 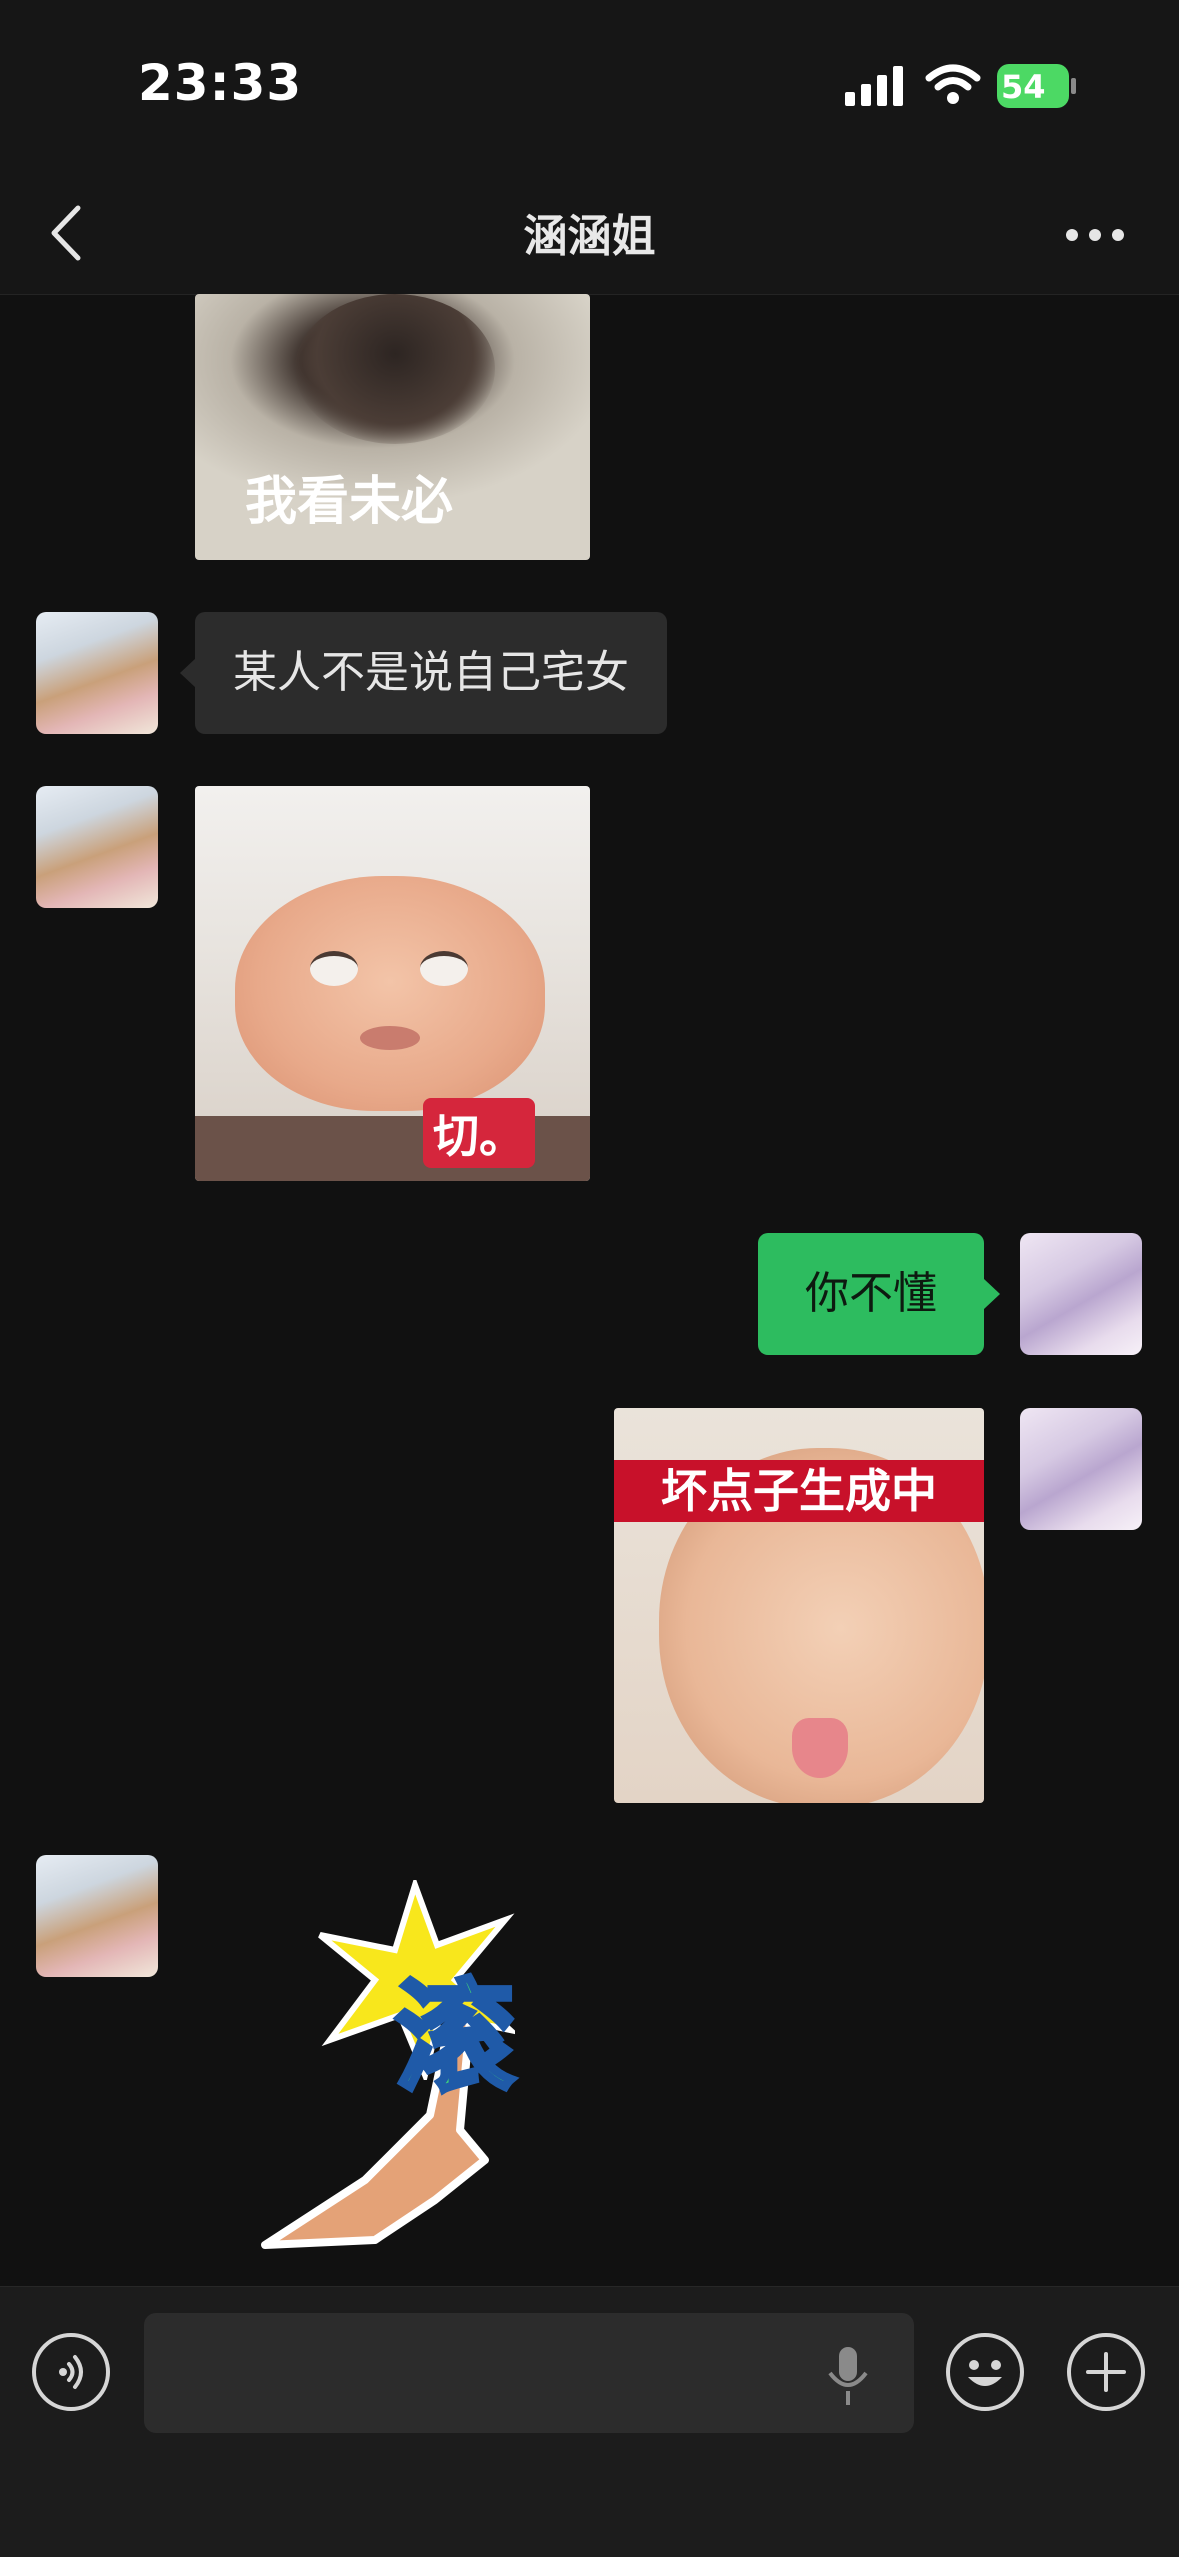 What do you see at coordinates (799, 1491) in the screenshot?
I see `sticker-caption: 坏点子生成中` at bounding box center [799, 1491].